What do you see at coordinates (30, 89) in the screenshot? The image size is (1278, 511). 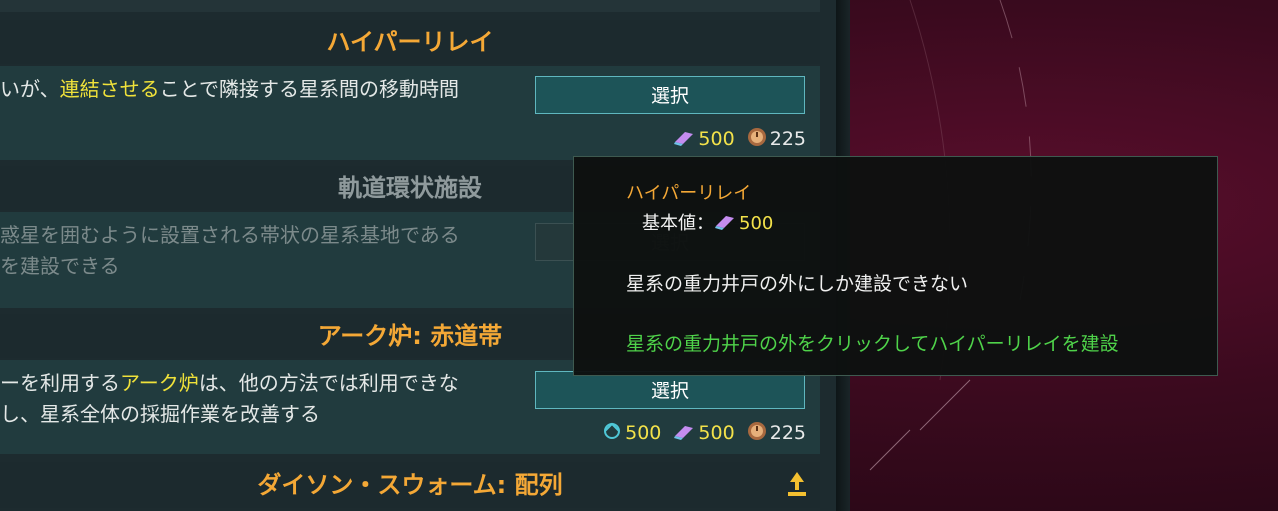 I see `desc-text: いが、` at bounding box center [30, 89].